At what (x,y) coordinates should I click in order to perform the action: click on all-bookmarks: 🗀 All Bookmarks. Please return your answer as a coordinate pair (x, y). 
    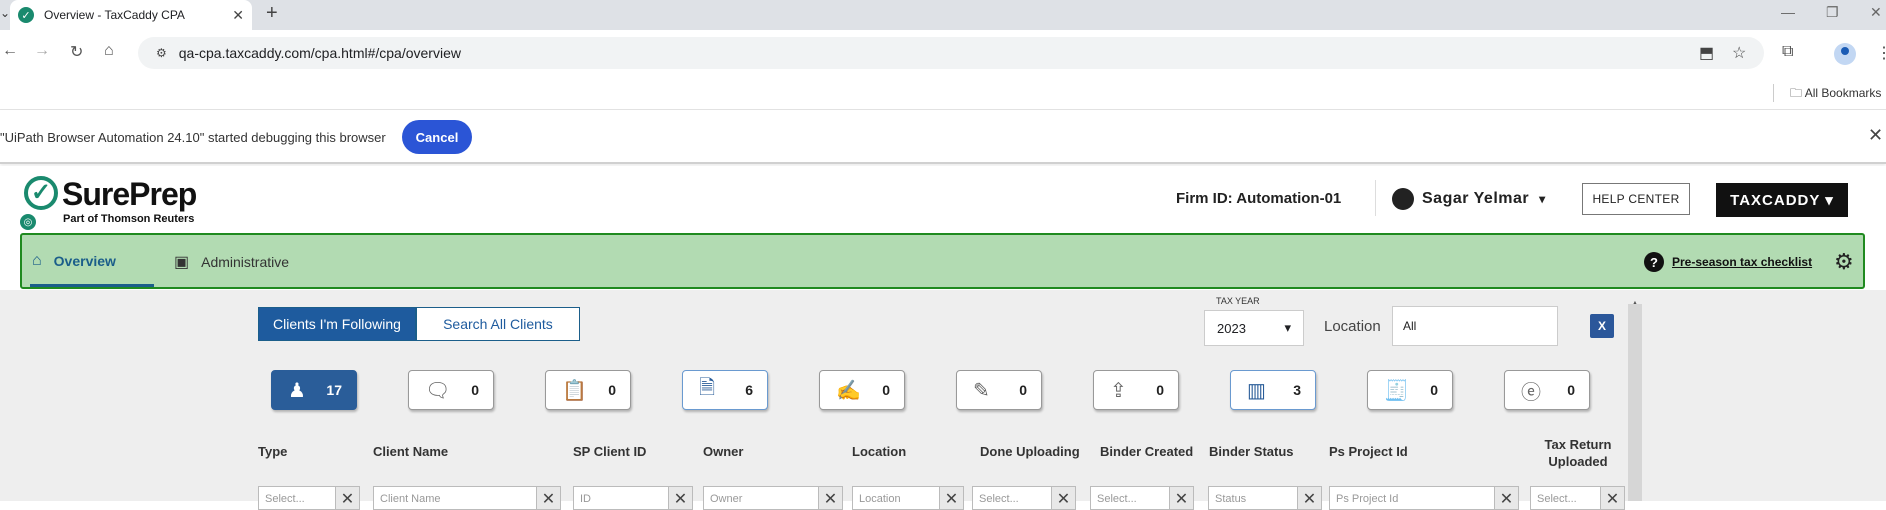
    Looking at the image, I should click on (1835, 94).